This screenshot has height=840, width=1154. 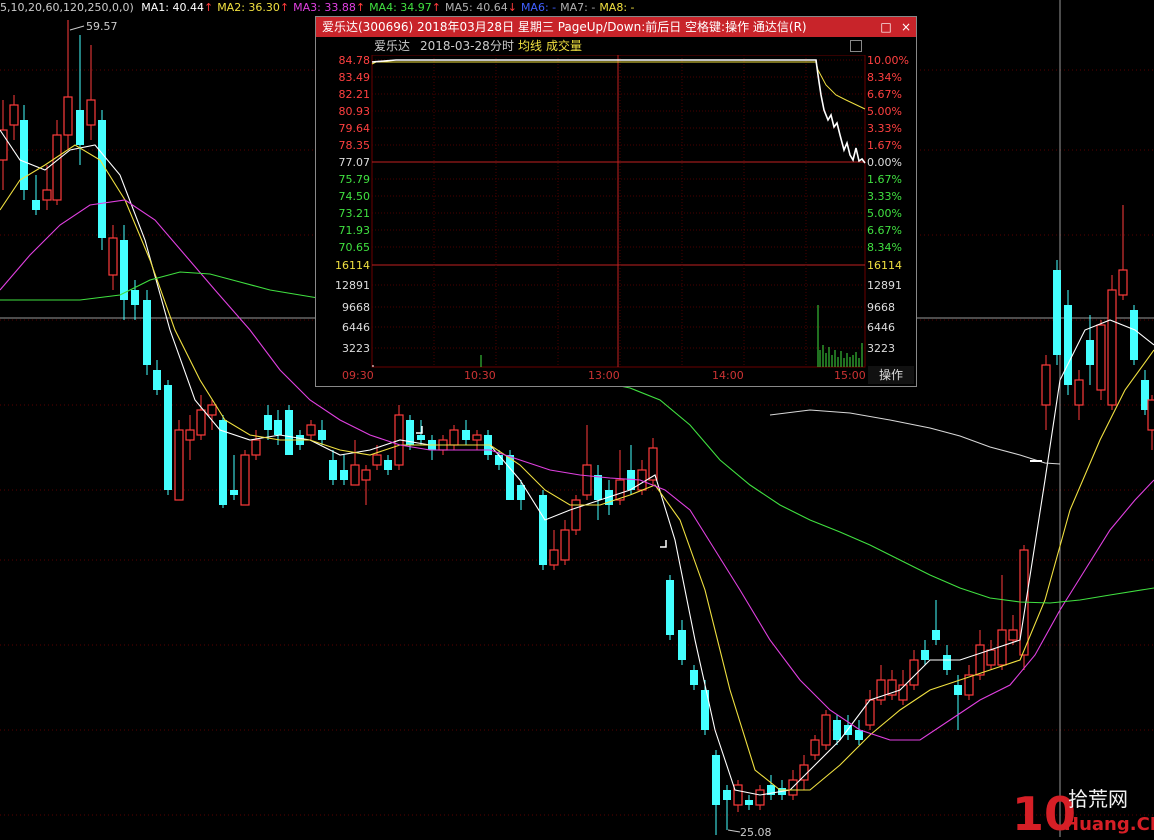 What do you see at coordinates (884, 111) in the screenshot?
I see `pct-axis-label: 5.00%` at bounding box center [884, 111].